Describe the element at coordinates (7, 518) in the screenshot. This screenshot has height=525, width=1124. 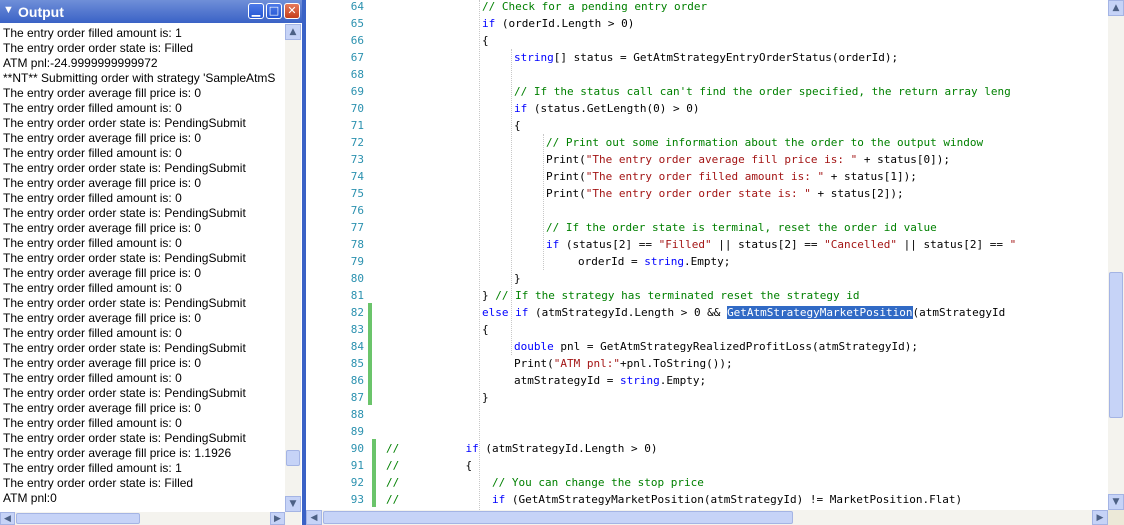
I see `output-scroll-left-button: ◀` at that location.